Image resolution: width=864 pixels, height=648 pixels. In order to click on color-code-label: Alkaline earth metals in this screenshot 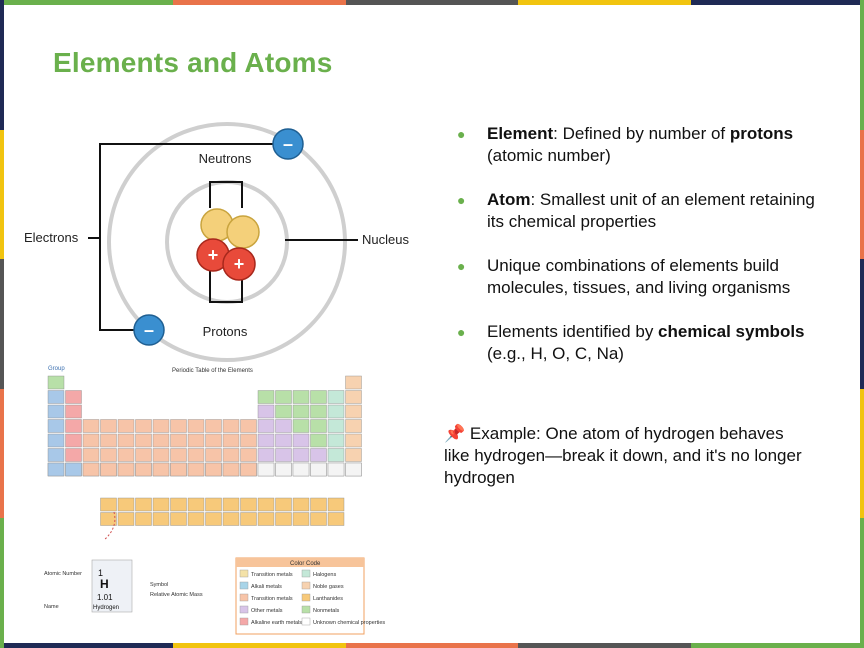, I will do `click(276, 623)`.